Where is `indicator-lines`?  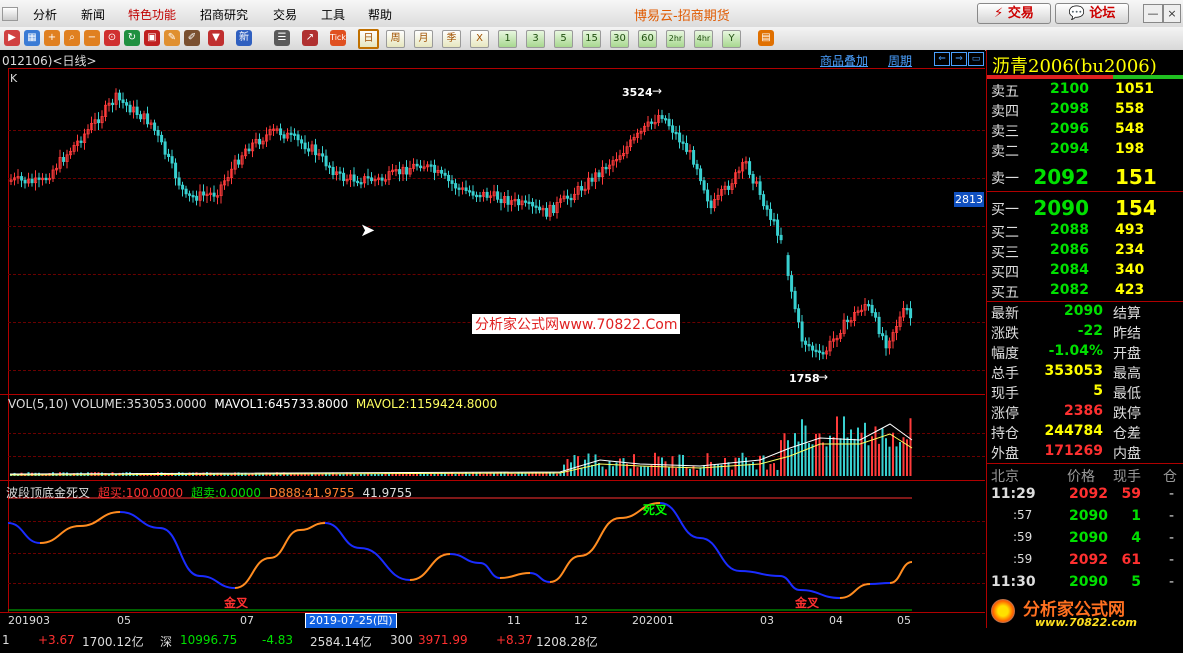
indicator-lines is located at coordinates (460, 554).